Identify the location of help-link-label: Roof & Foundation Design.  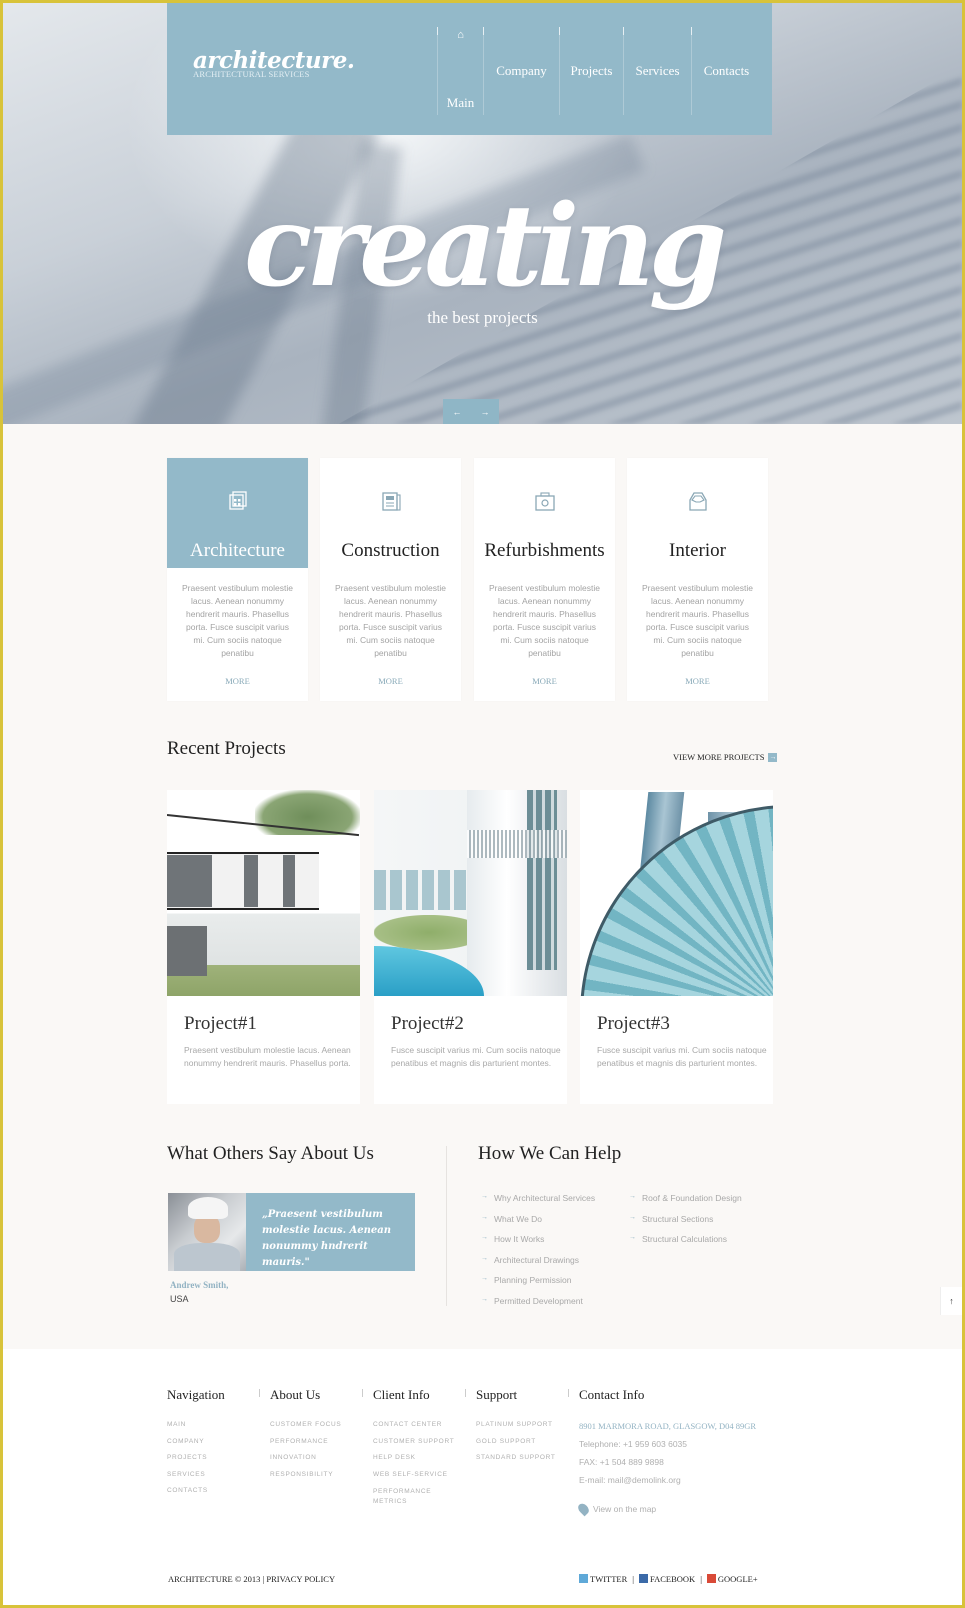
(692, 1198).